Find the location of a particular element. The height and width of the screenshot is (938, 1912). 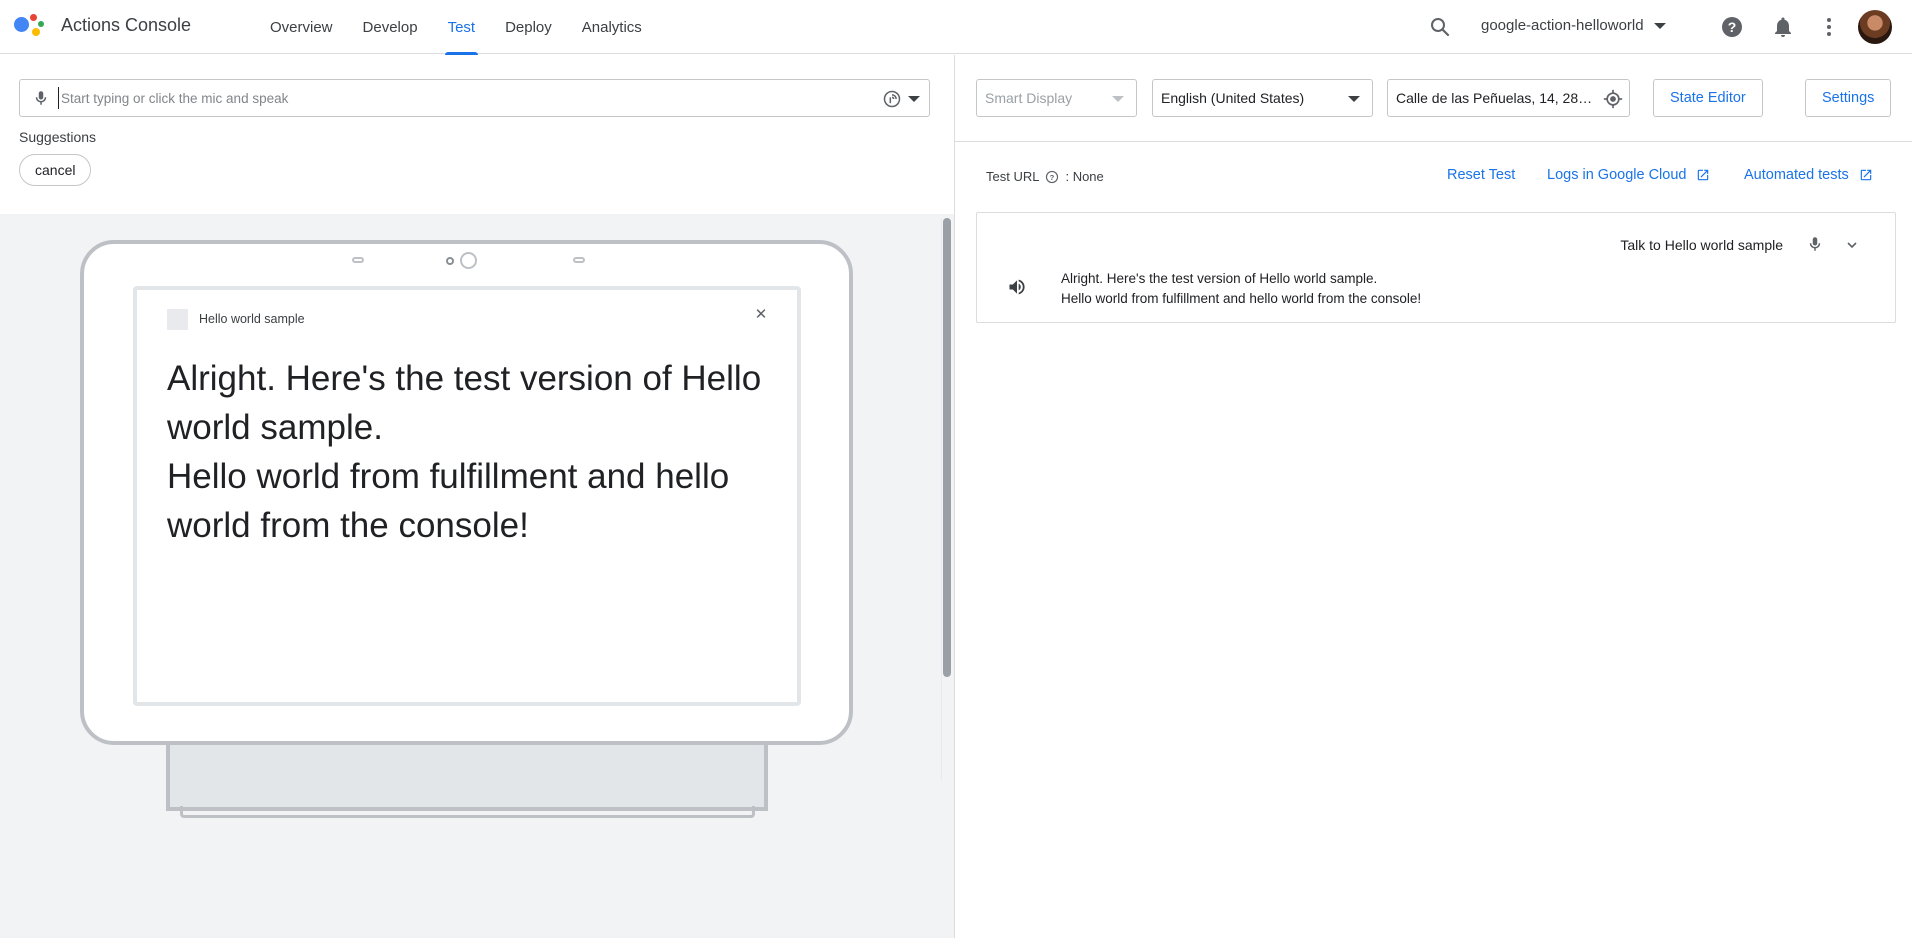

tab-develop: Develop is located at coordinates (390, 27).